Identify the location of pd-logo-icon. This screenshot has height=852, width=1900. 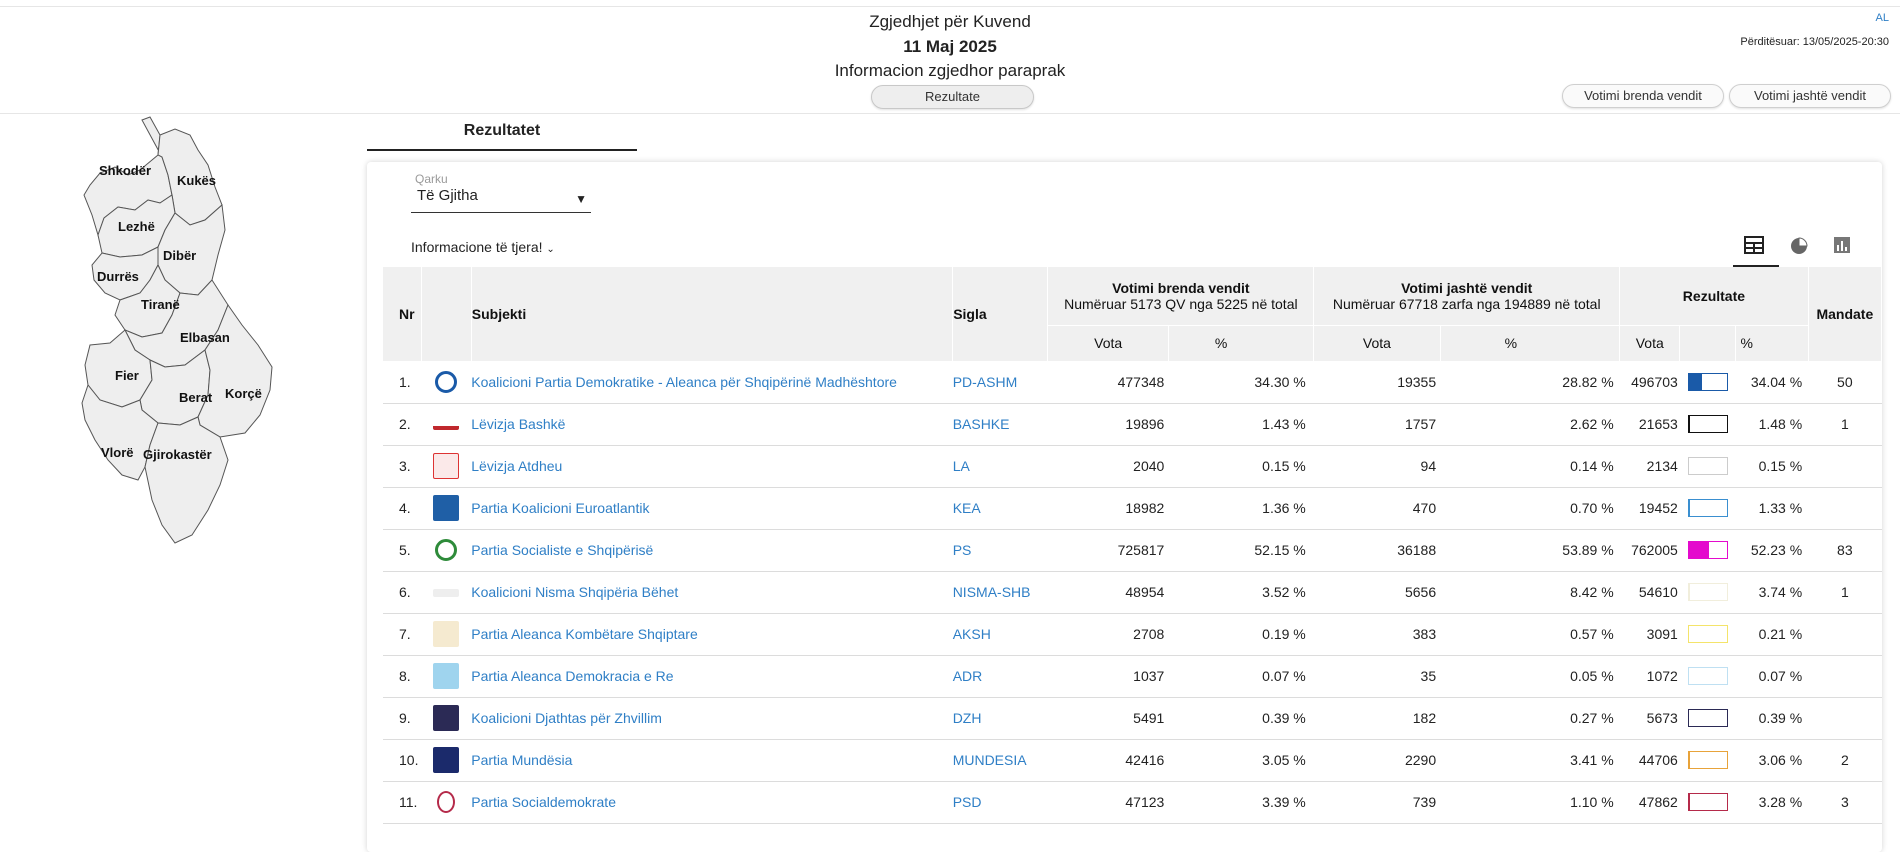
(446, 382).